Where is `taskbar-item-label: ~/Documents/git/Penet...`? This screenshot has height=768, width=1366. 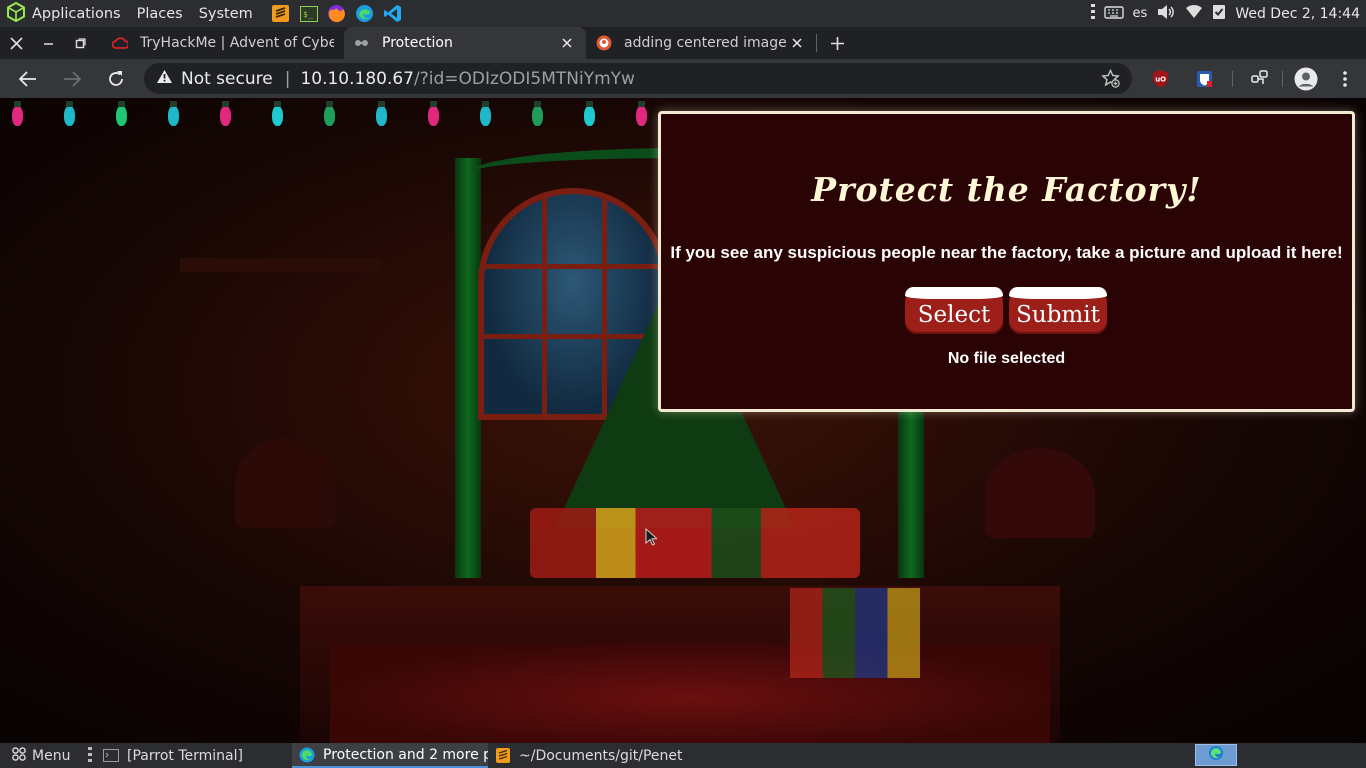 taskbar-item-label: ~/Documents/git/Penet... is located at coordinates (601, 755).